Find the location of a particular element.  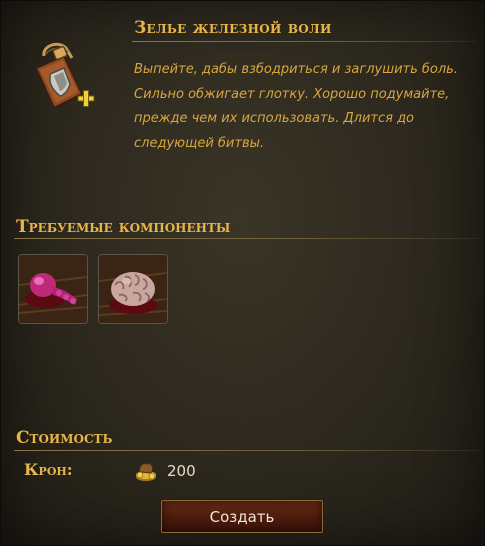

currency-label: Крон: is located at coordinates (48, 469).